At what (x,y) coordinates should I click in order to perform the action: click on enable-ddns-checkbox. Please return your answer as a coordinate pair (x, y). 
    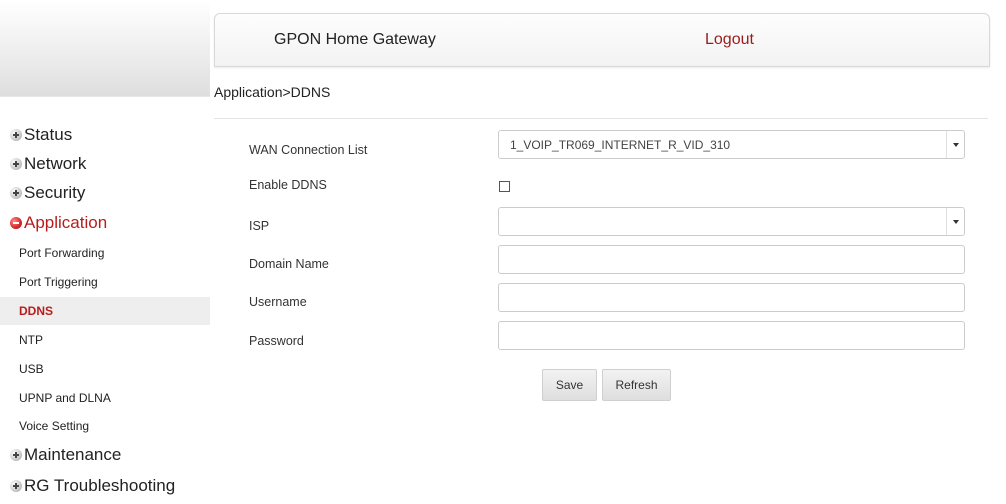
    Looking at the image, I should click on (504, 186).